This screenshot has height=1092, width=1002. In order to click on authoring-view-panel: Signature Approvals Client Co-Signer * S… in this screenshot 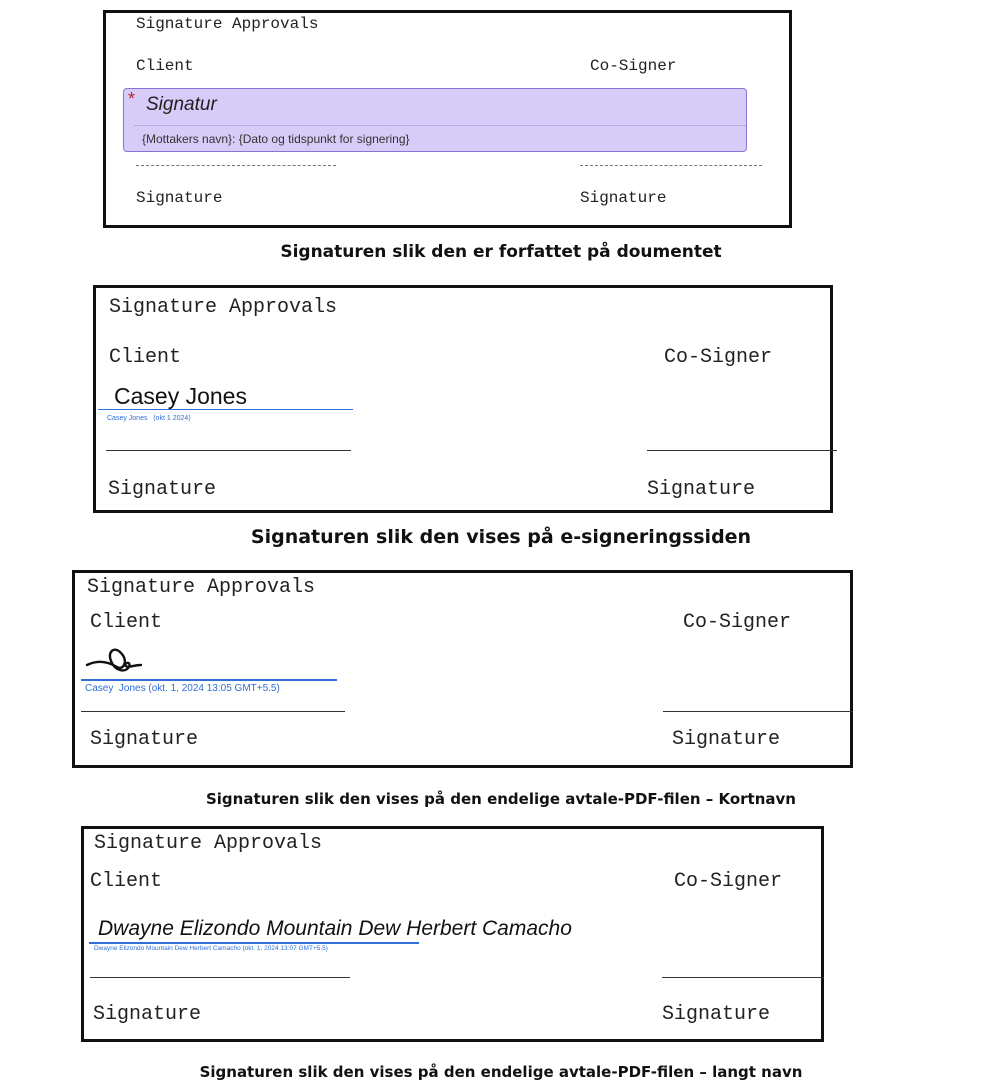, I will do `click(447, 119)`.